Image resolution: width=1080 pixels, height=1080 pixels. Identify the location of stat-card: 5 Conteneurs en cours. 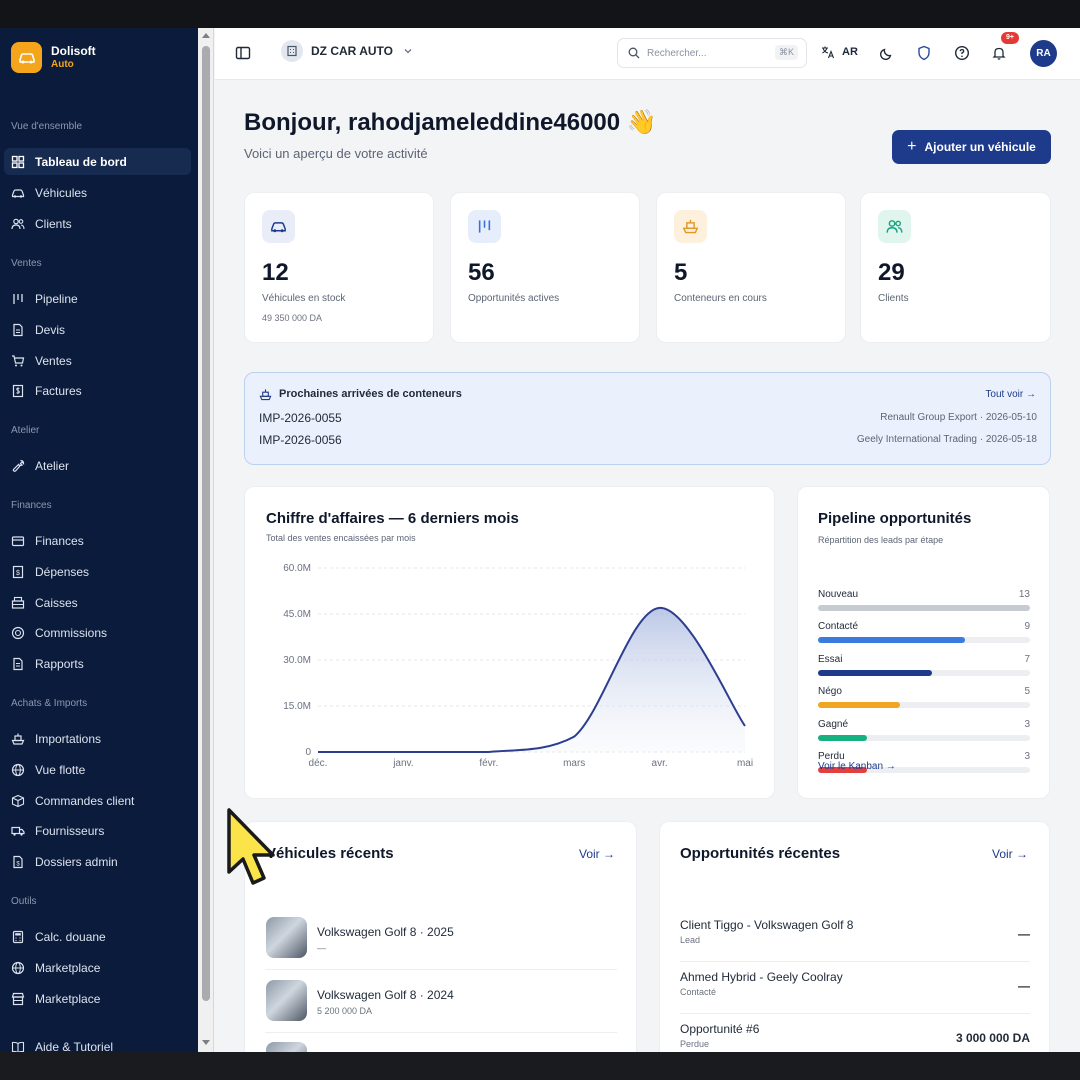
(751, 267).